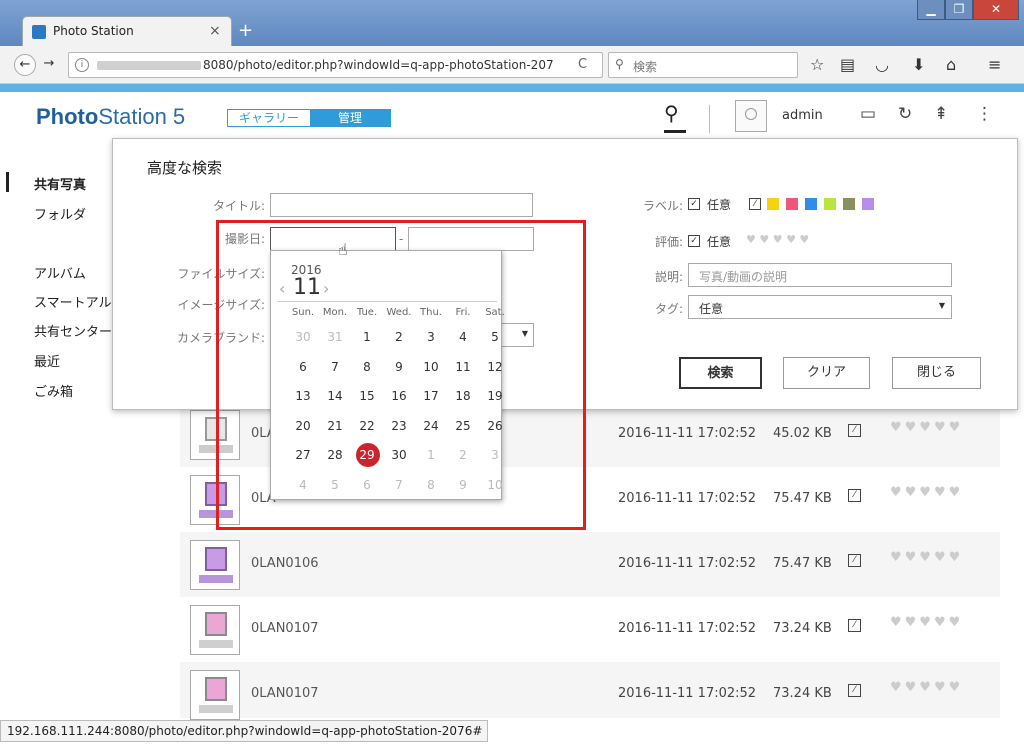 The width and height of the screenshot is (1024, 749). I want to click on calendar-day: 18, so click(463, 396).